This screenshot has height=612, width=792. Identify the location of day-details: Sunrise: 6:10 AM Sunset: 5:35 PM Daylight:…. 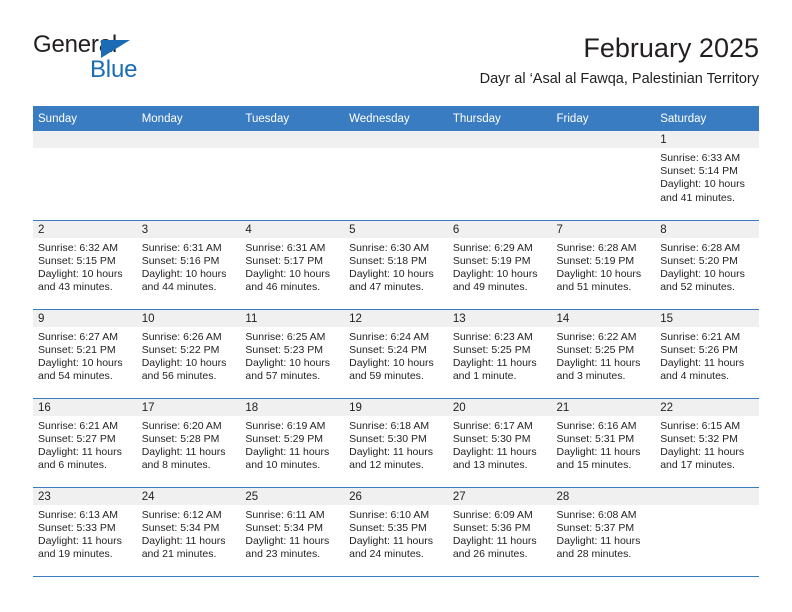
(396, 533).